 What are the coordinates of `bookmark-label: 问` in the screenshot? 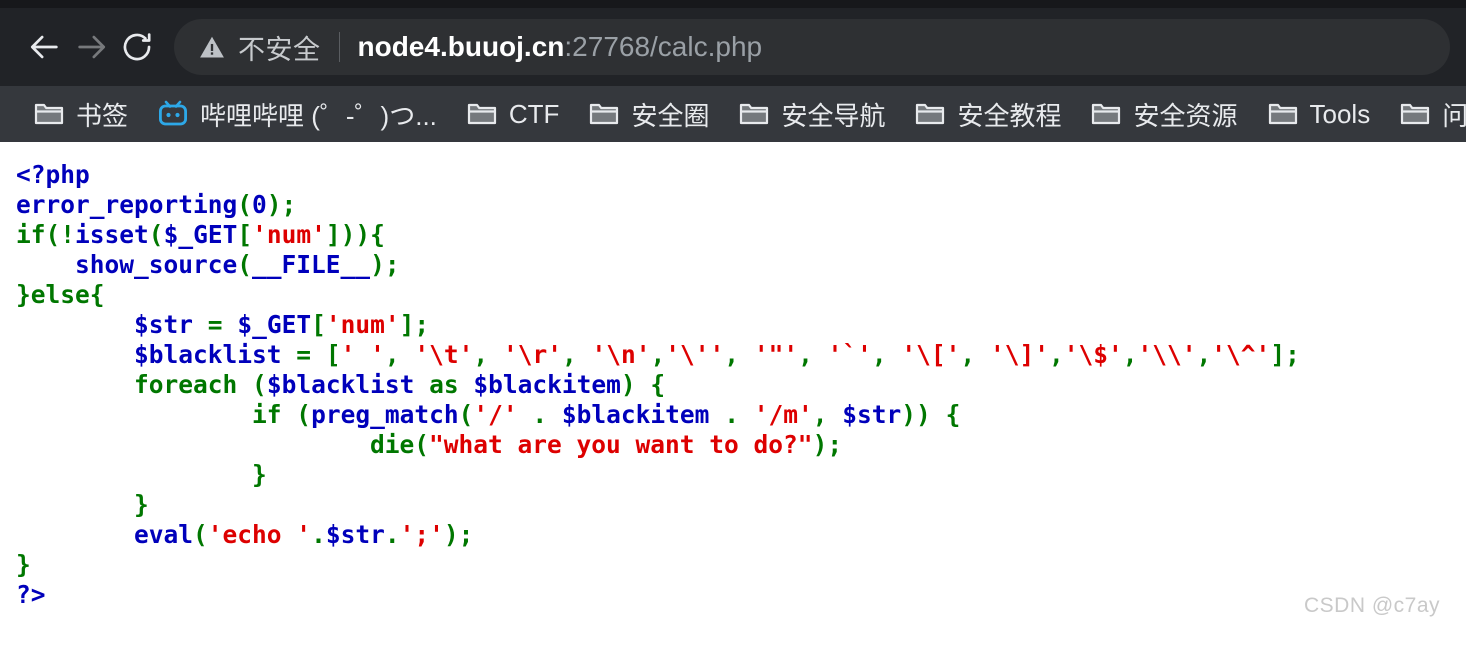 It's located at (1454, 115).